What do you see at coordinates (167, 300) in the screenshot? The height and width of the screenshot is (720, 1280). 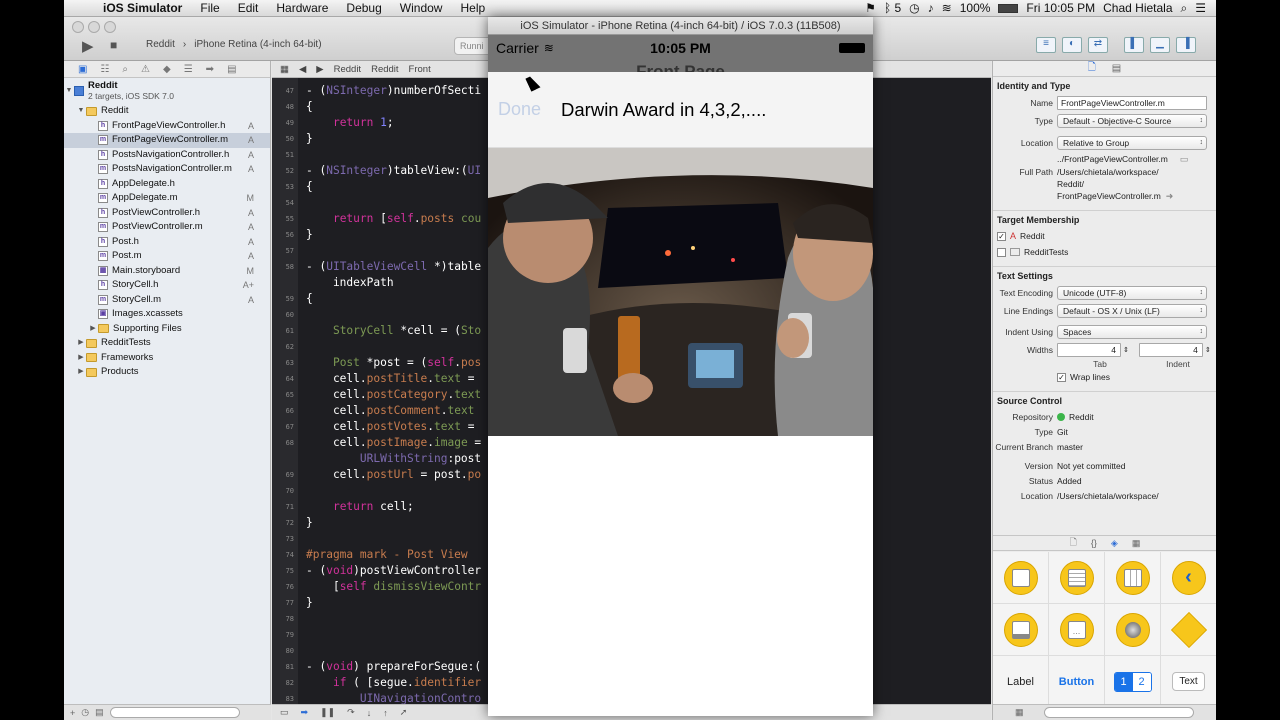 I see `navigator-item: m StoryCell.m A` at bounding box center [167, 300].